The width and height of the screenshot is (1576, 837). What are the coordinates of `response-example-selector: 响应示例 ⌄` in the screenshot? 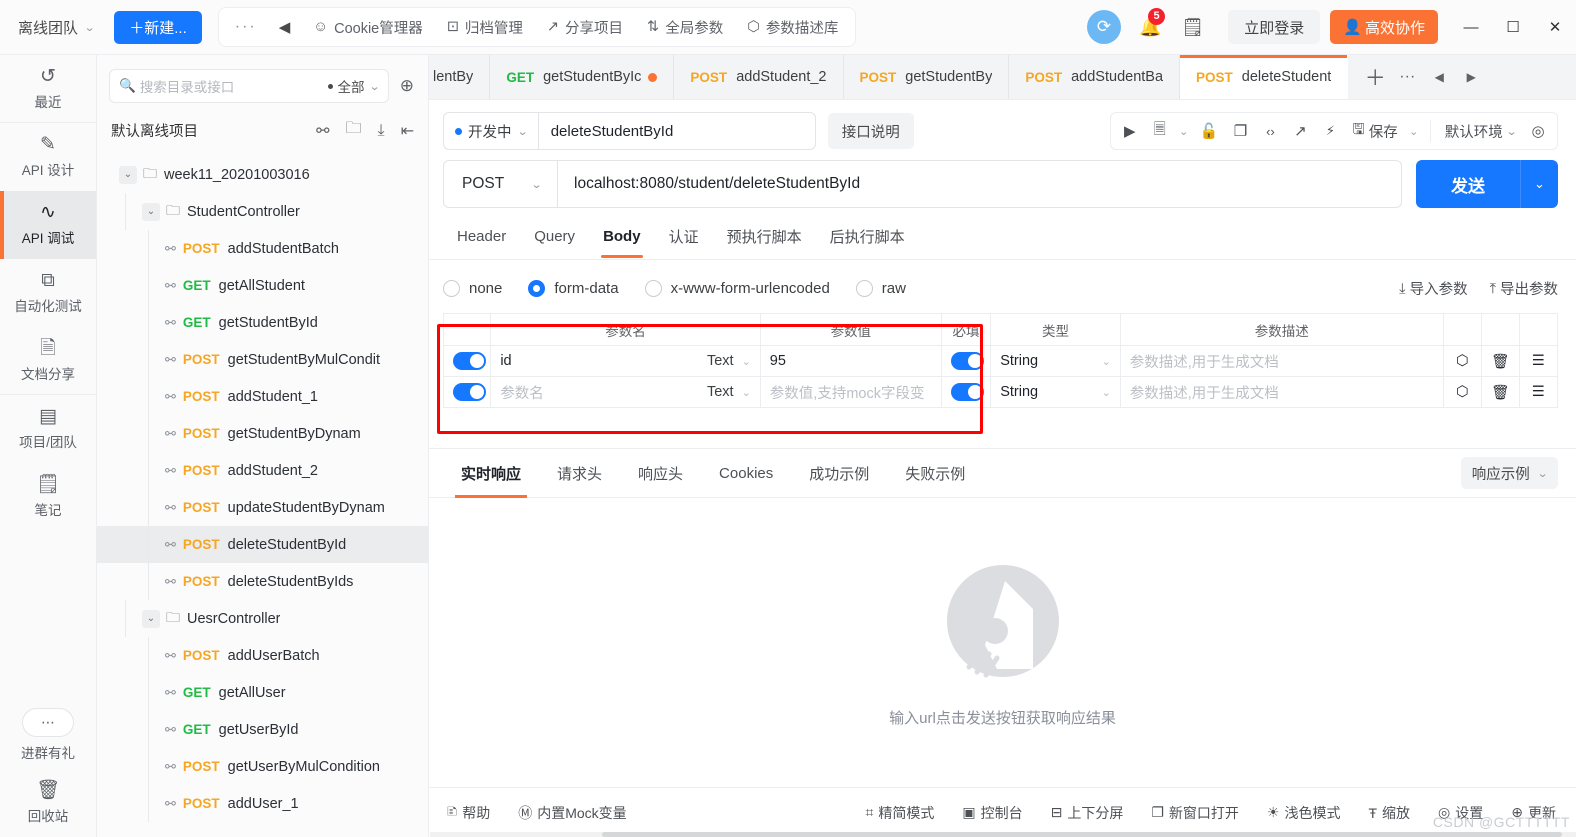 It's located at (1509, 473).